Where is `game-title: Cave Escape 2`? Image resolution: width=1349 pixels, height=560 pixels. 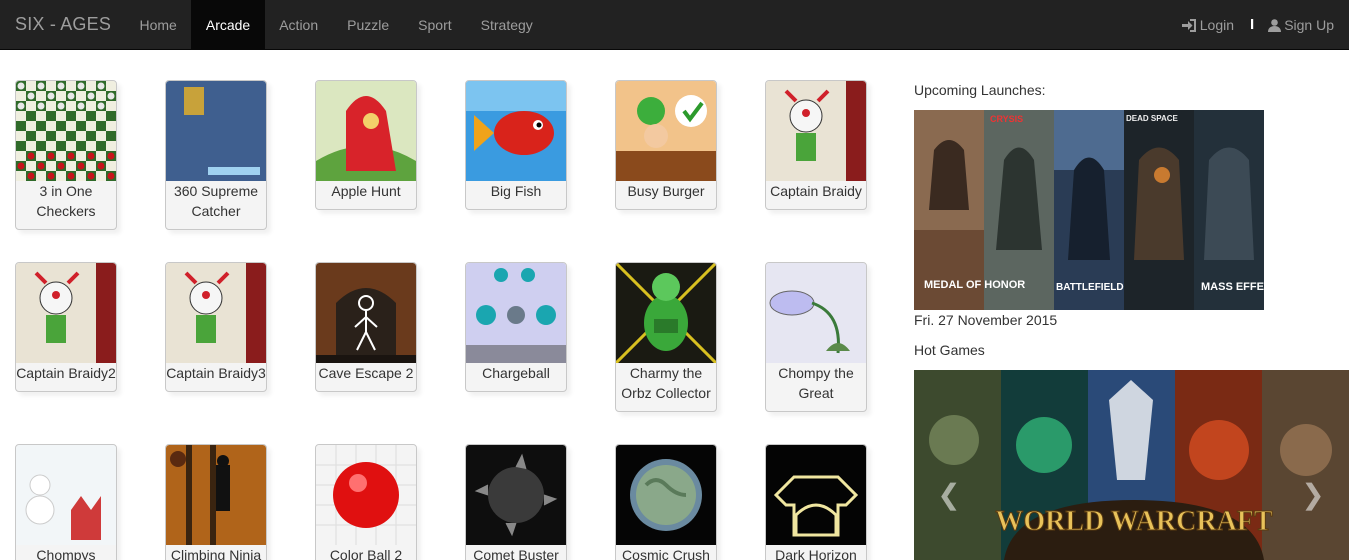
game-title: Cave Escape 2 is located at coordinates (366, 377).